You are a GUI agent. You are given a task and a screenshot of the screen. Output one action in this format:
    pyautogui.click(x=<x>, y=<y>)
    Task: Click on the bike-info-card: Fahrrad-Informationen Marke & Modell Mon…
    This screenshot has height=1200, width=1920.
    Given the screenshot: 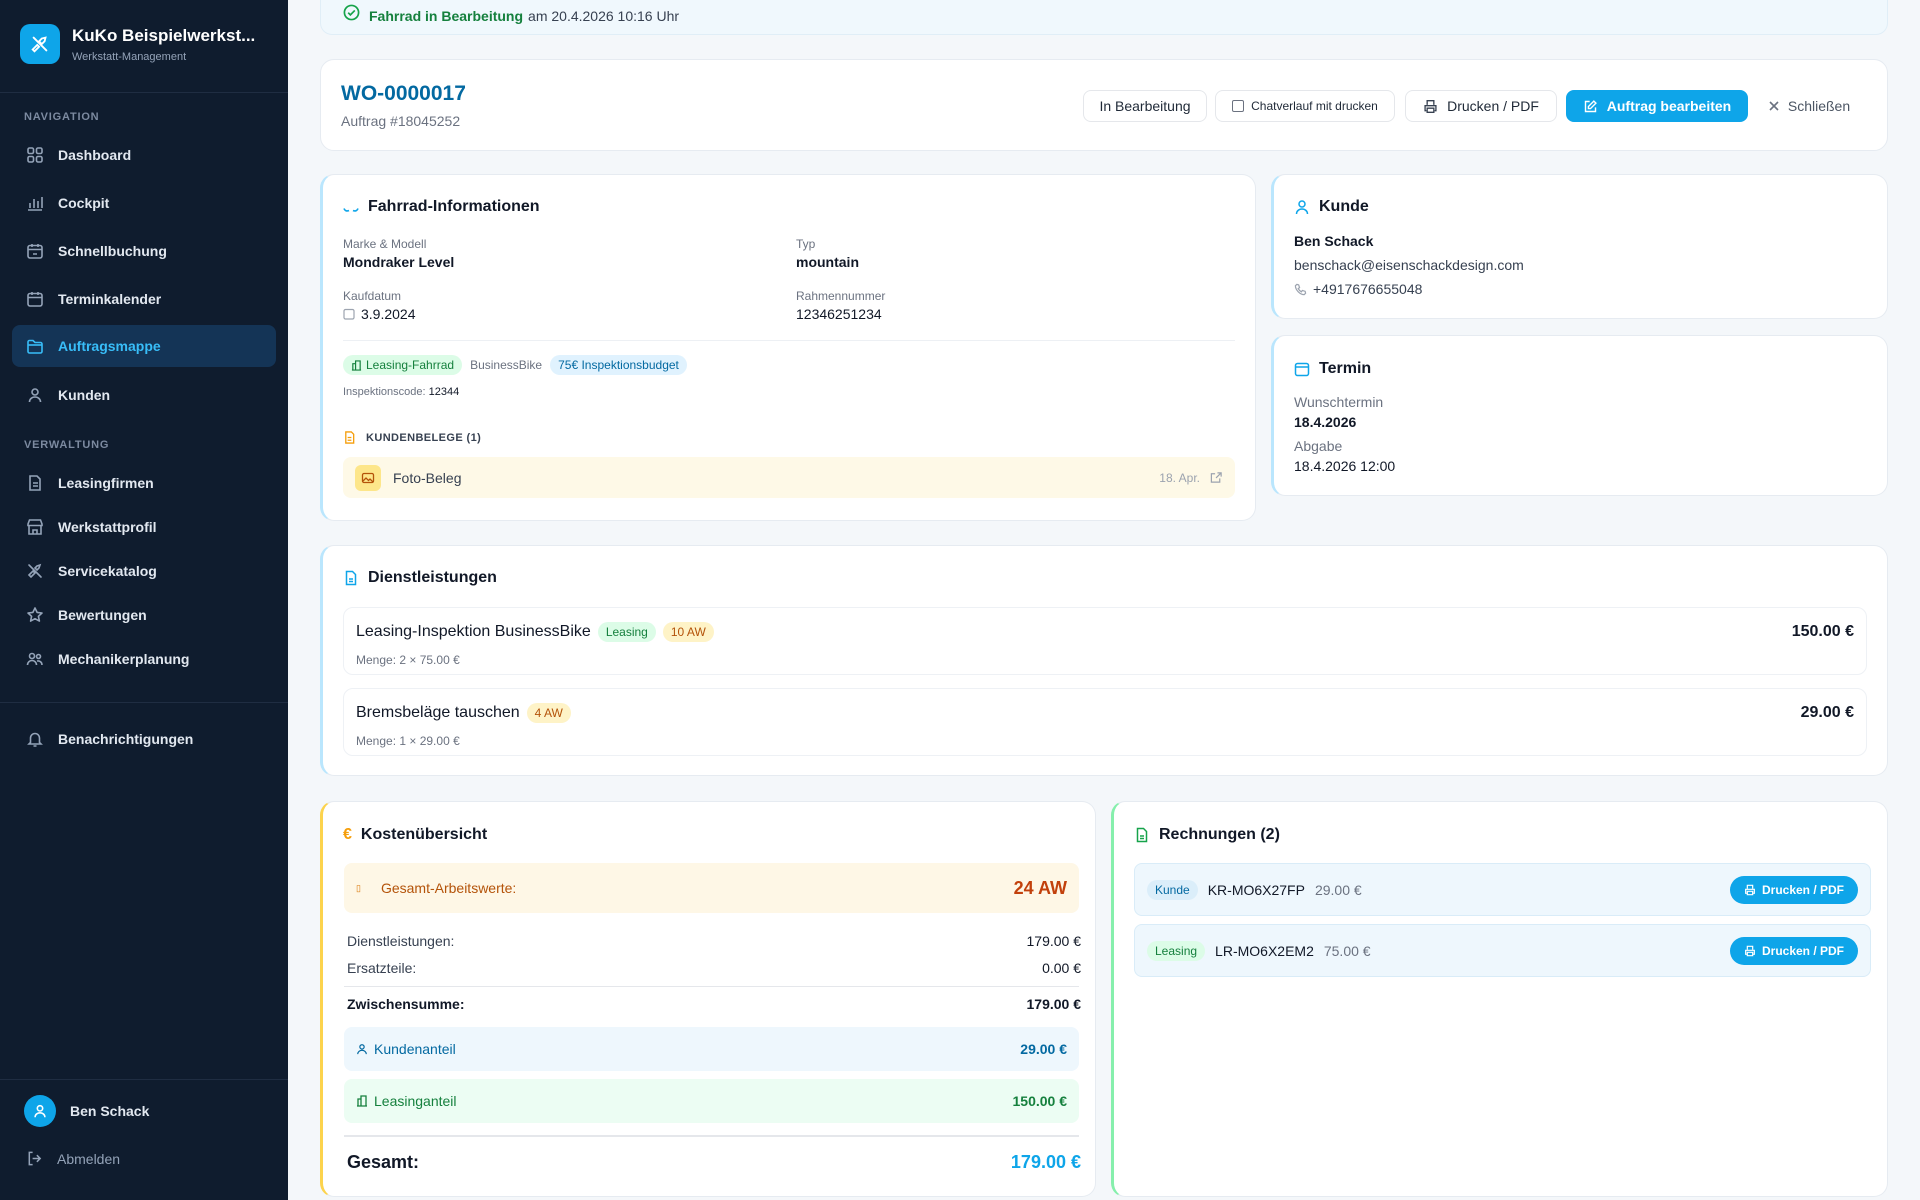 What is the action you would take?
    pyautogui.click(x=788, y=347)
    